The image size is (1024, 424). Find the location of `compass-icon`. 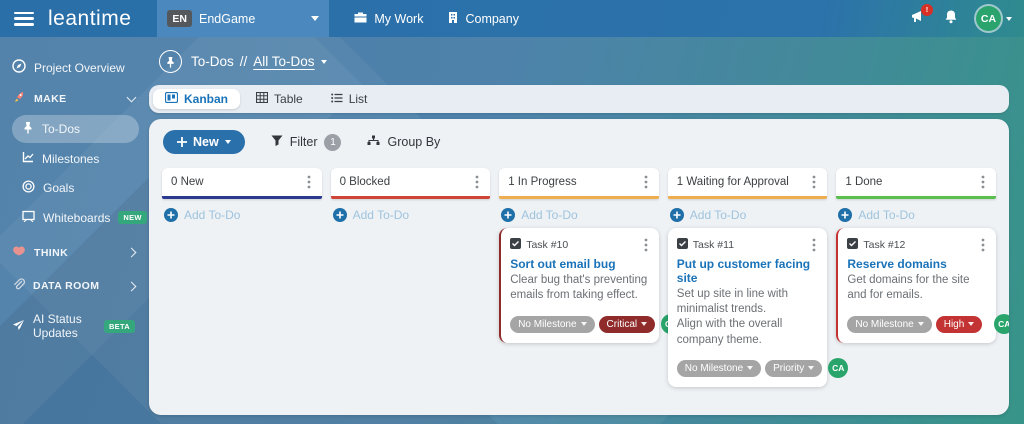

compass-icon is located at coordinates (19, 67).